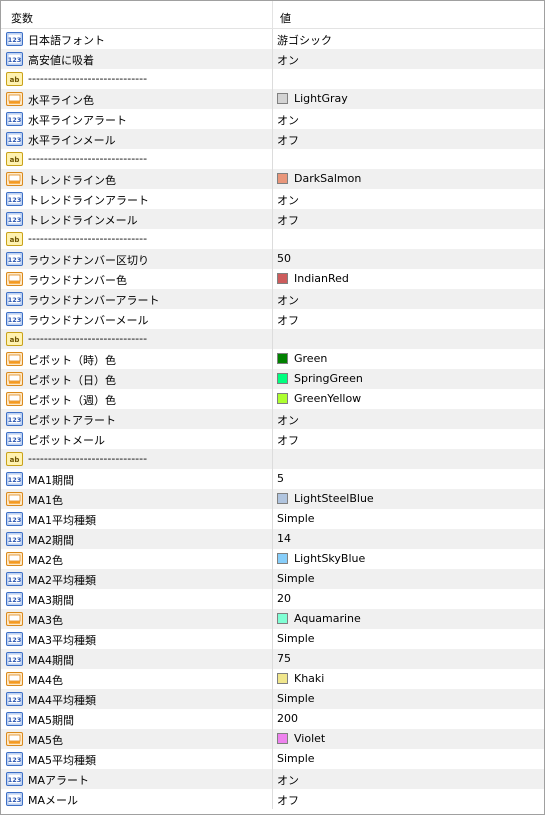  I want to click on table-row: ピボット（日）色 SpringGreen, so click(272, 379).